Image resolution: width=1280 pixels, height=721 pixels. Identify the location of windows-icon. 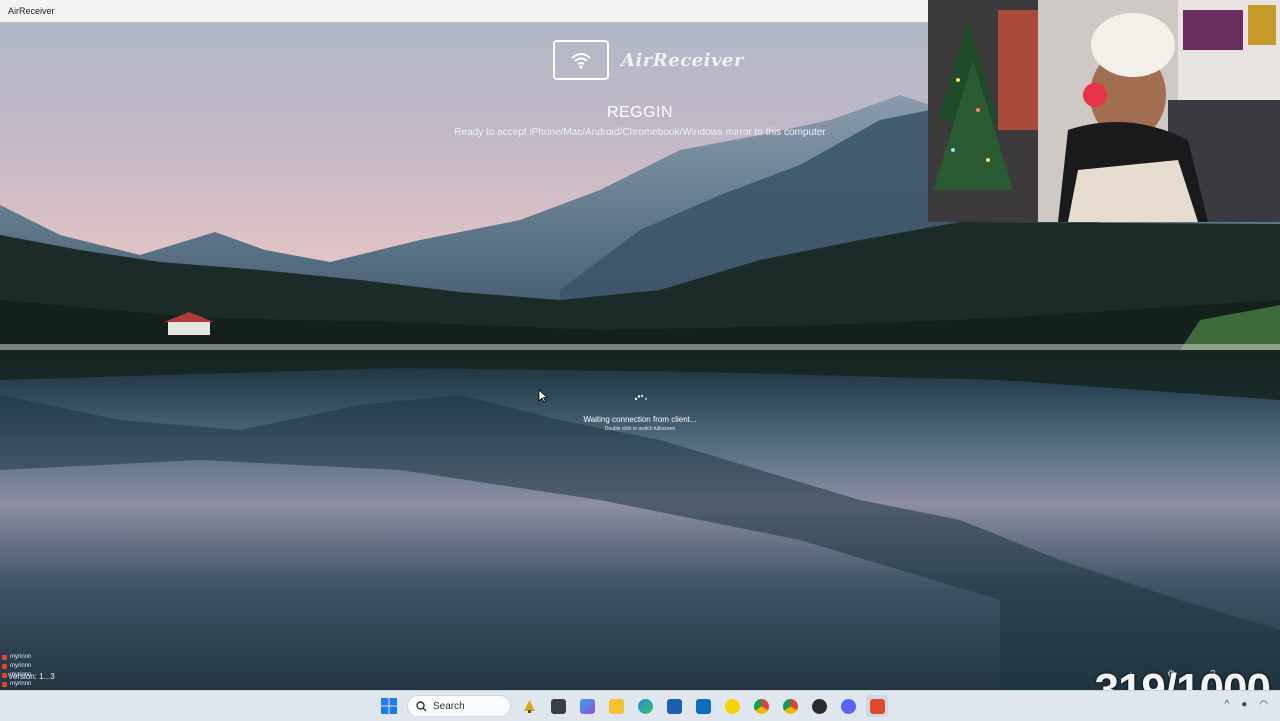
(389, 706).